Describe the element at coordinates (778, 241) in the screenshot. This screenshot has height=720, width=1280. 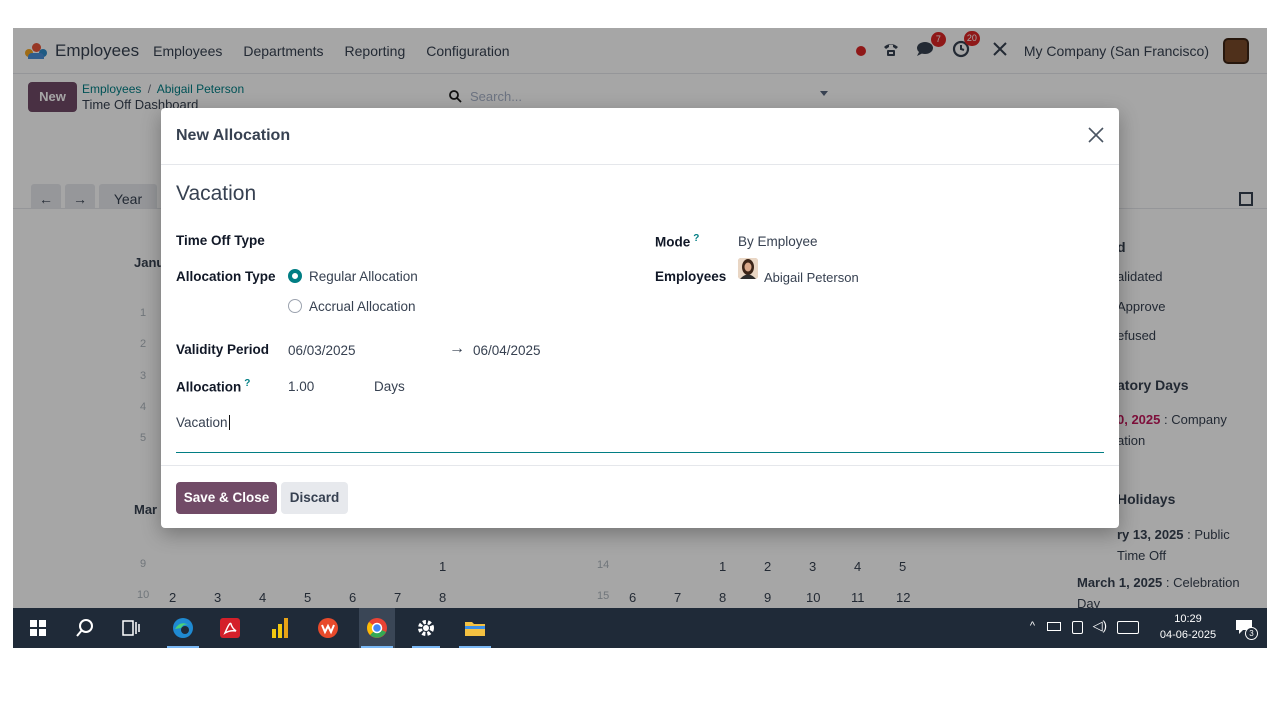
I see `mode-select: By Employee` at that location.